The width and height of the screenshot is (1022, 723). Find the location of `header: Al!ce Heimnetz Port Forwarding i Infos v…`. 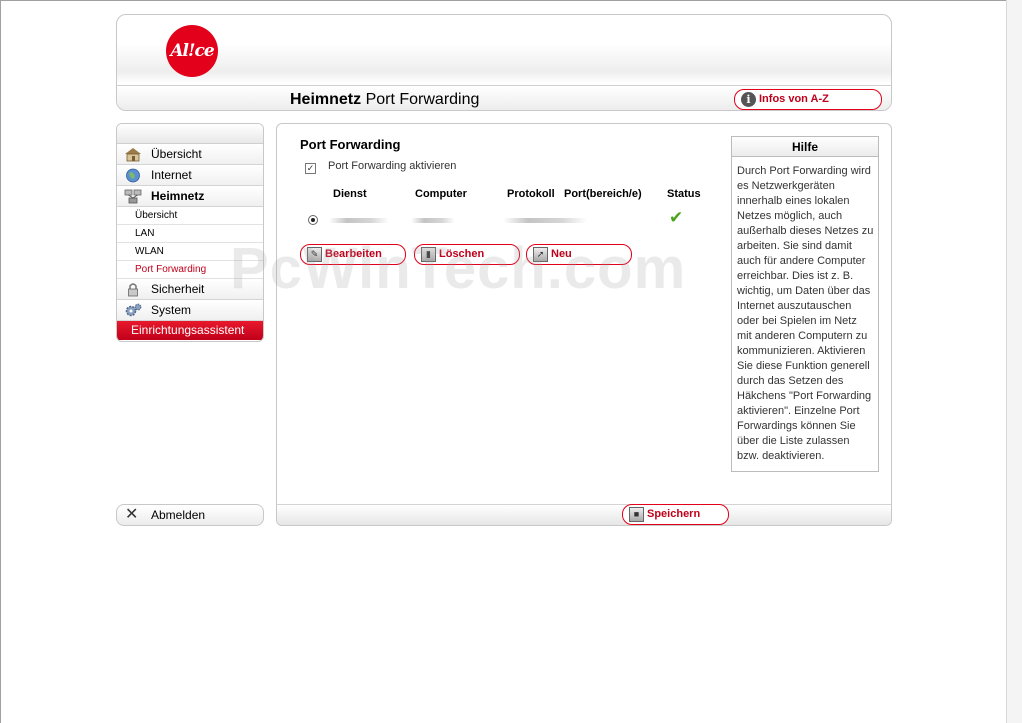

header: Al!ce Heimnetz Port Forwarding i Infos v… is located at coordinates (504, 62).